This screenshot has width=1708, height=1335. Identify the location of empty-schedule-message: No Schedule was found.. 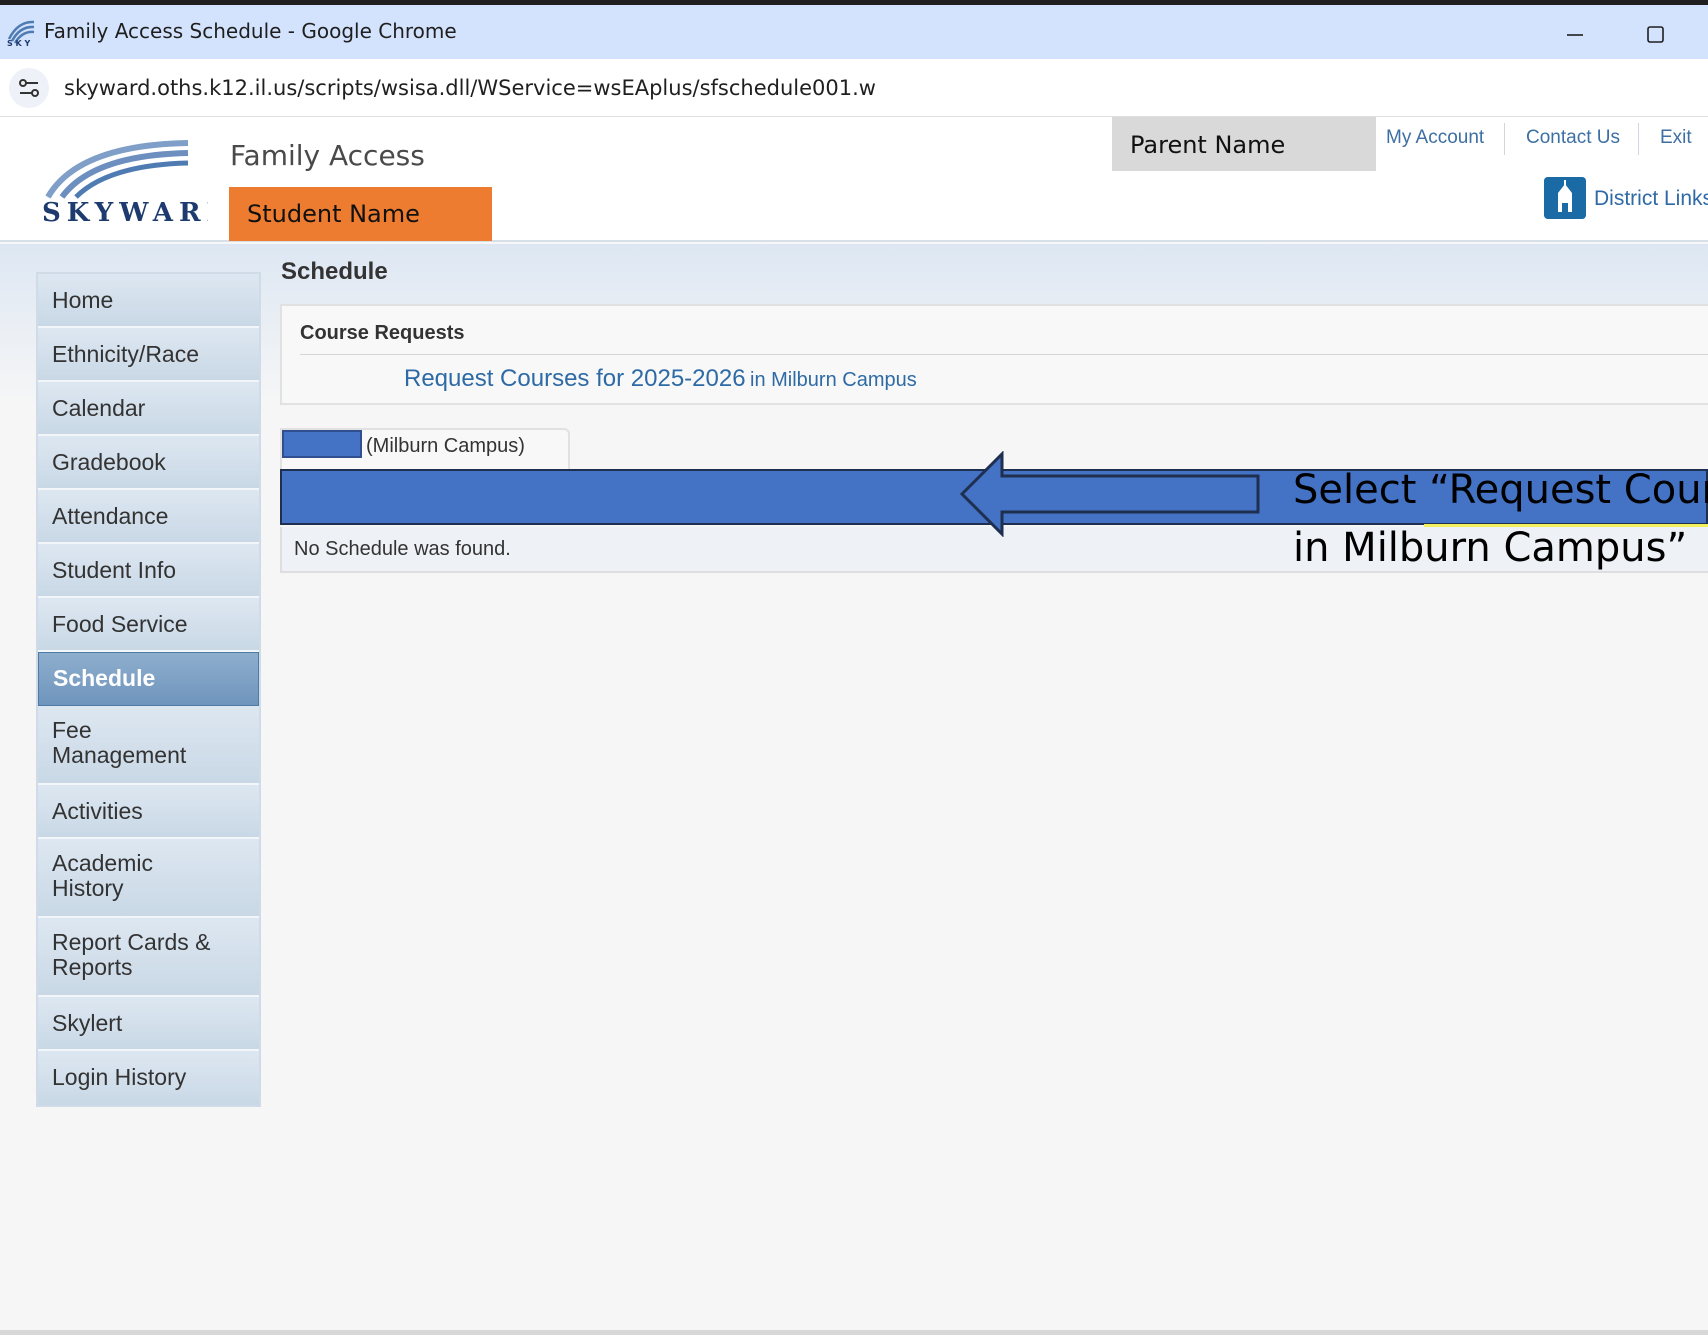
(402, 549).